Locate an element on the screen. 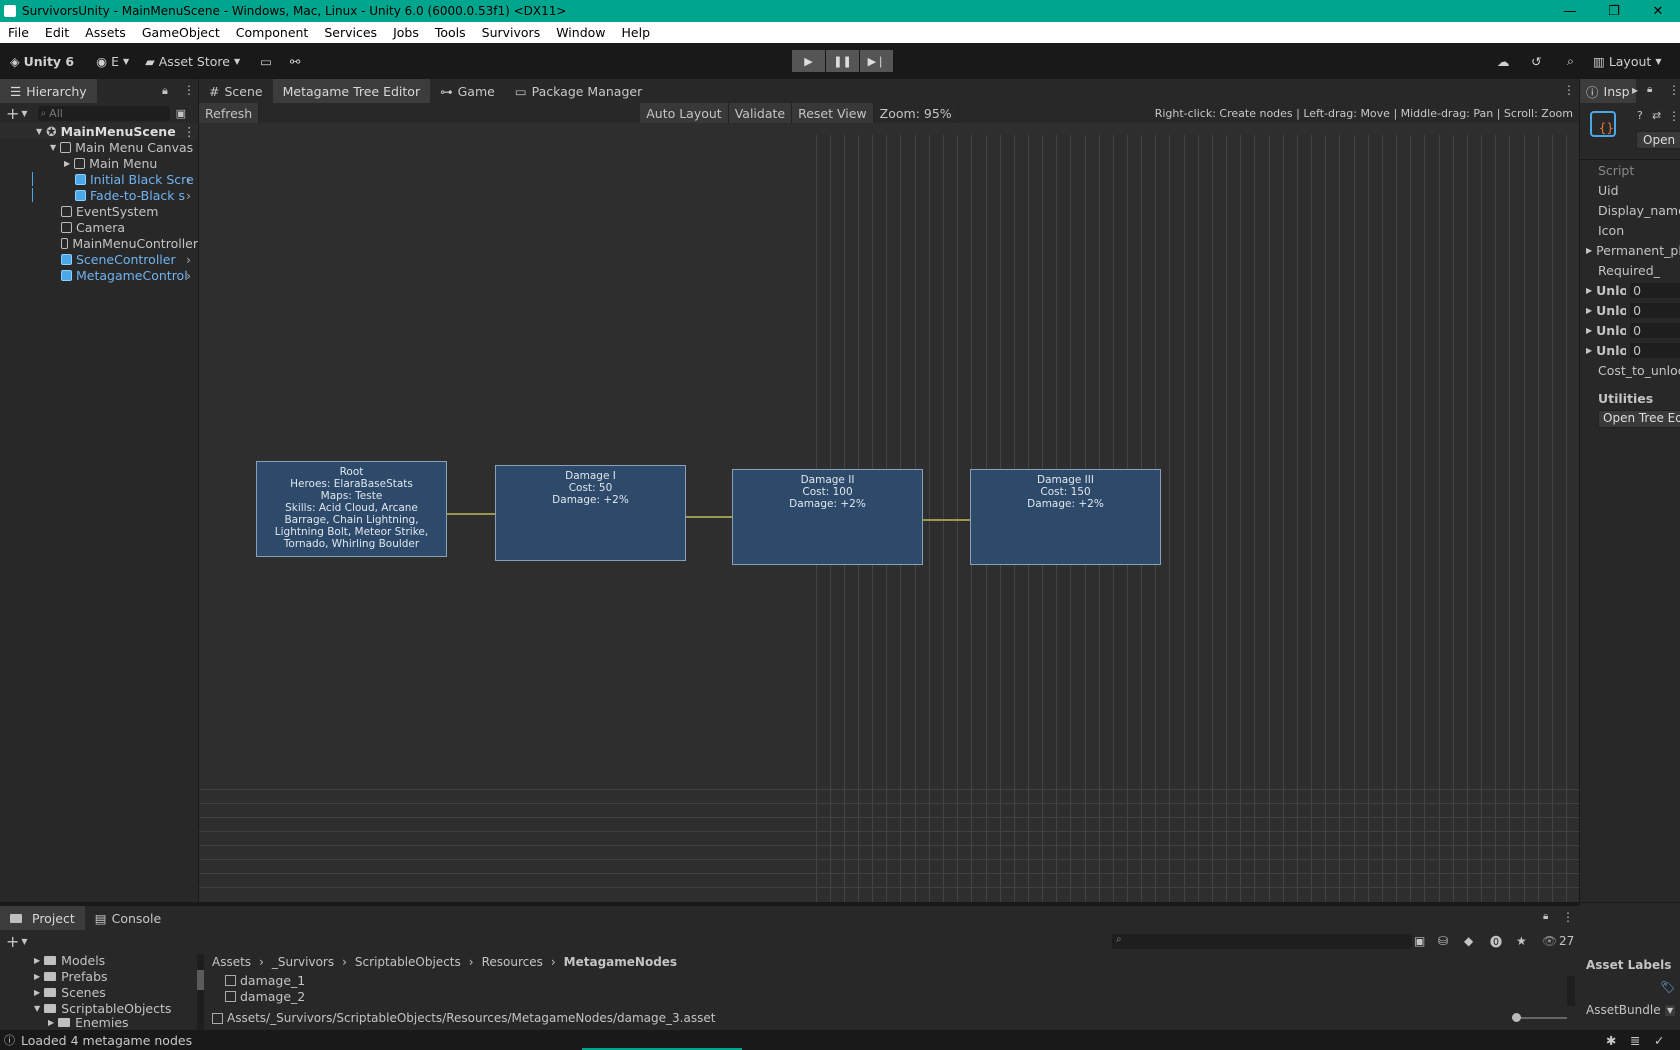 Image resolution: width=1680 pixels, height=1050 pixels. folder-enemies: ▶ Enemies is located at coordinates (102, 1022).